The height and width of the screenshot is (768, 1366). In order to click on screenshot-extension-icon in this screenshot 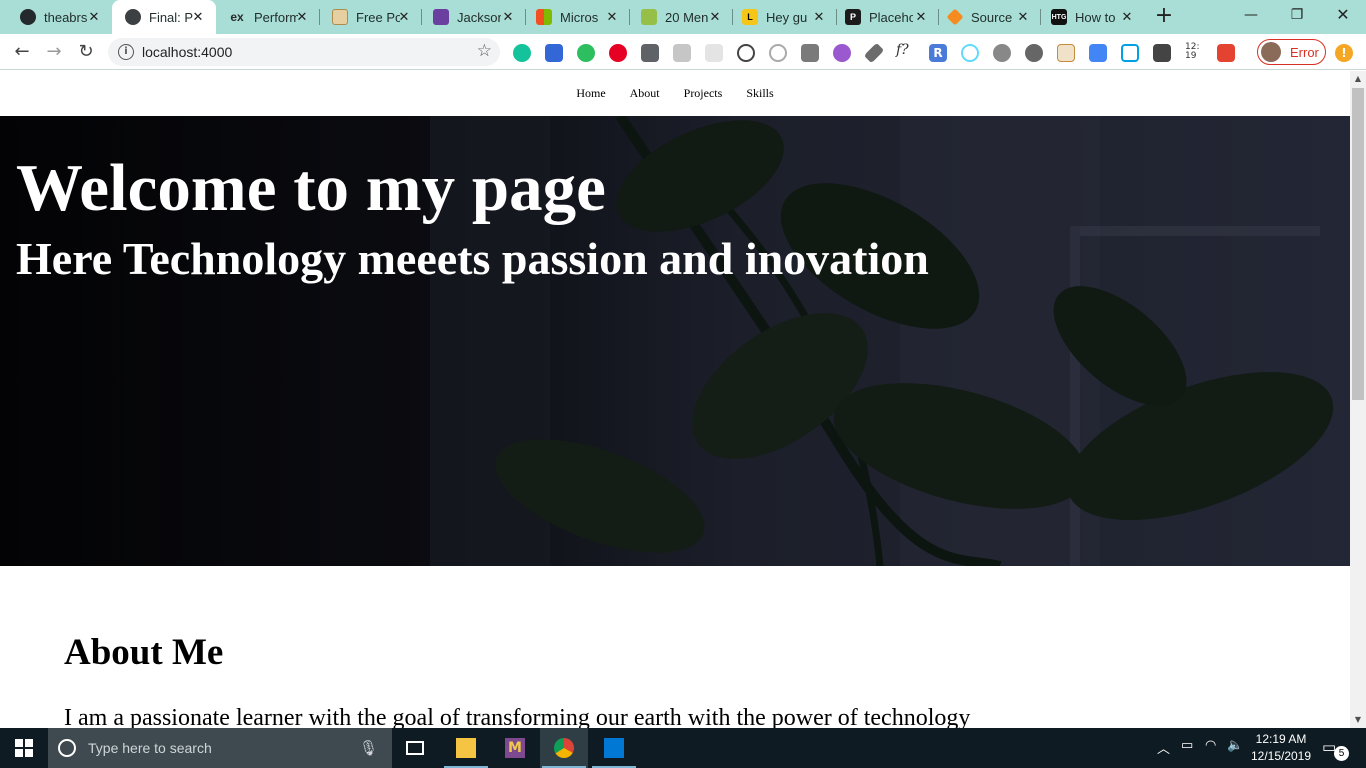, I will do `click(1130, 53)`.